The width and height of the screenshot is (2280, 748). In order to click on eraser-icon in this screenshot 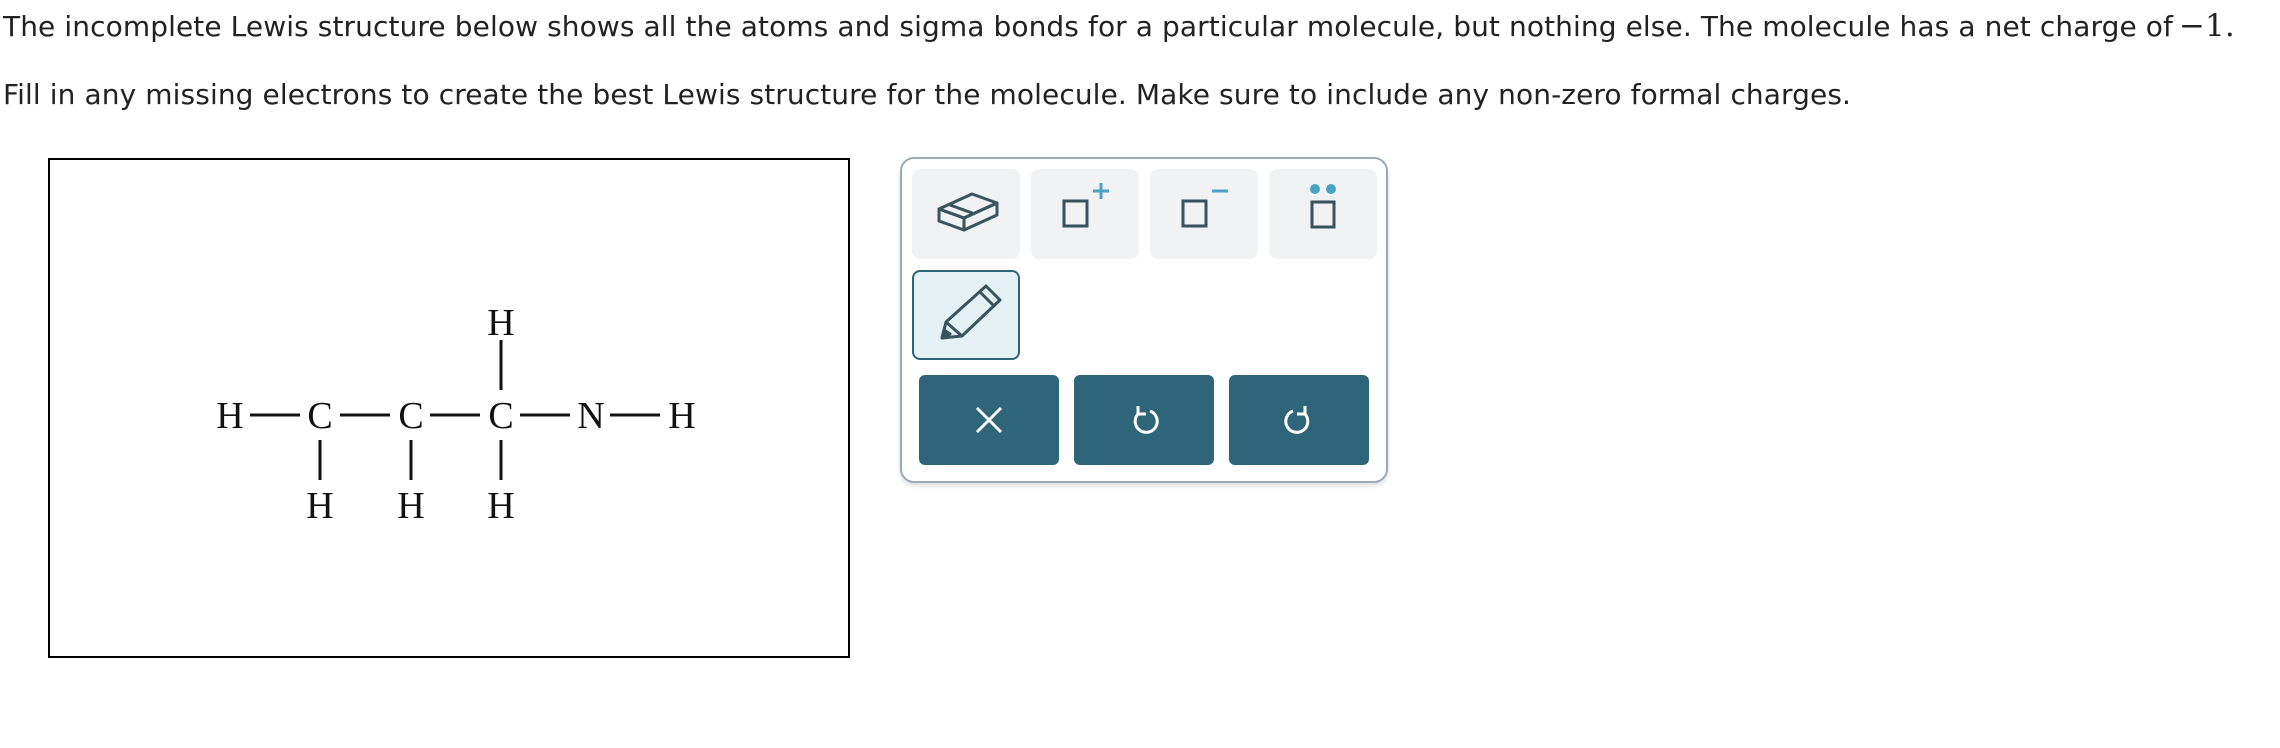, I will do `click(968, 212)`.